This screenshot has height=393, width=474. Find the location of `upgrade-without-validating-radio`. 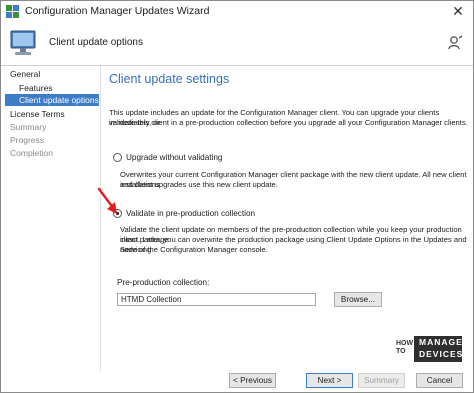

upgrade-without-validating-radio is located at coordinates (117, 157).